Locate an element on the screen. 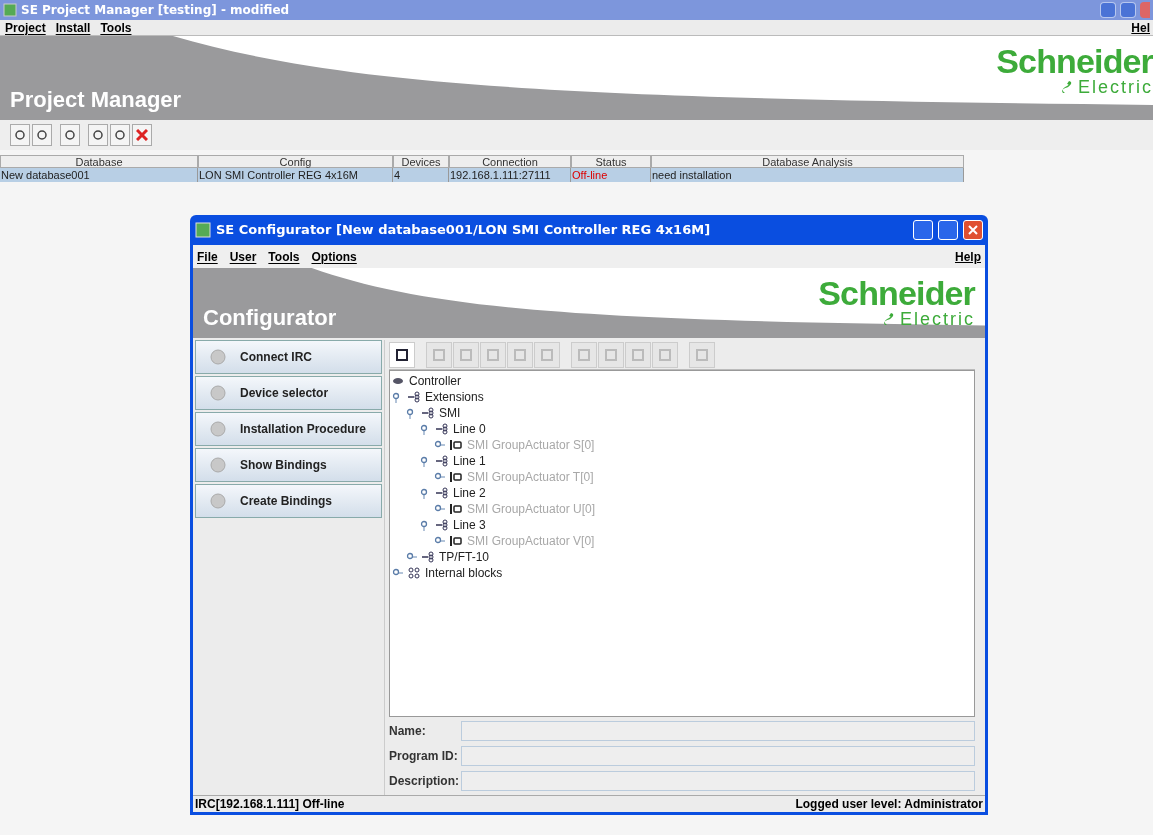 This screenshot has width=1153, height=835. tree-item: Extensions is located at coordinates (454, 397).